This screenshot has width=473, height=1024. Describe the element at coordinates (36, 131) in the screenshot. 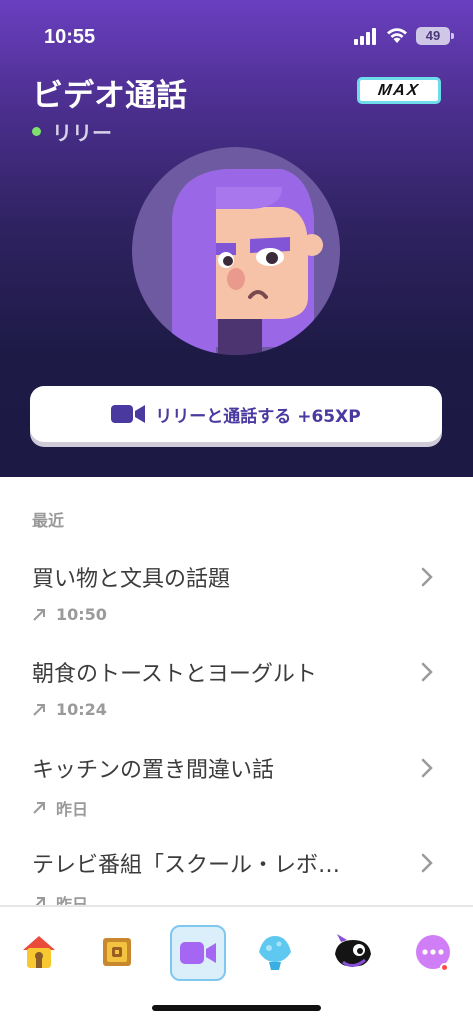

I see `online-status-icon` at that location.